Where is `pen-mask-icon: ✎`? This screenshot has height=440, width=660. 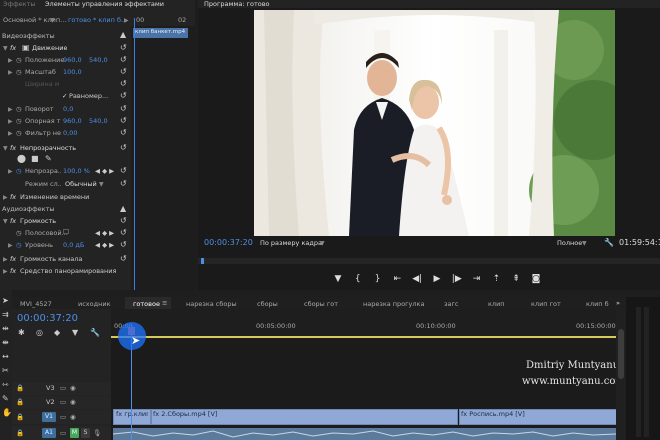 pen-mask-icon: ✎ is located at coordinates (48, 158).